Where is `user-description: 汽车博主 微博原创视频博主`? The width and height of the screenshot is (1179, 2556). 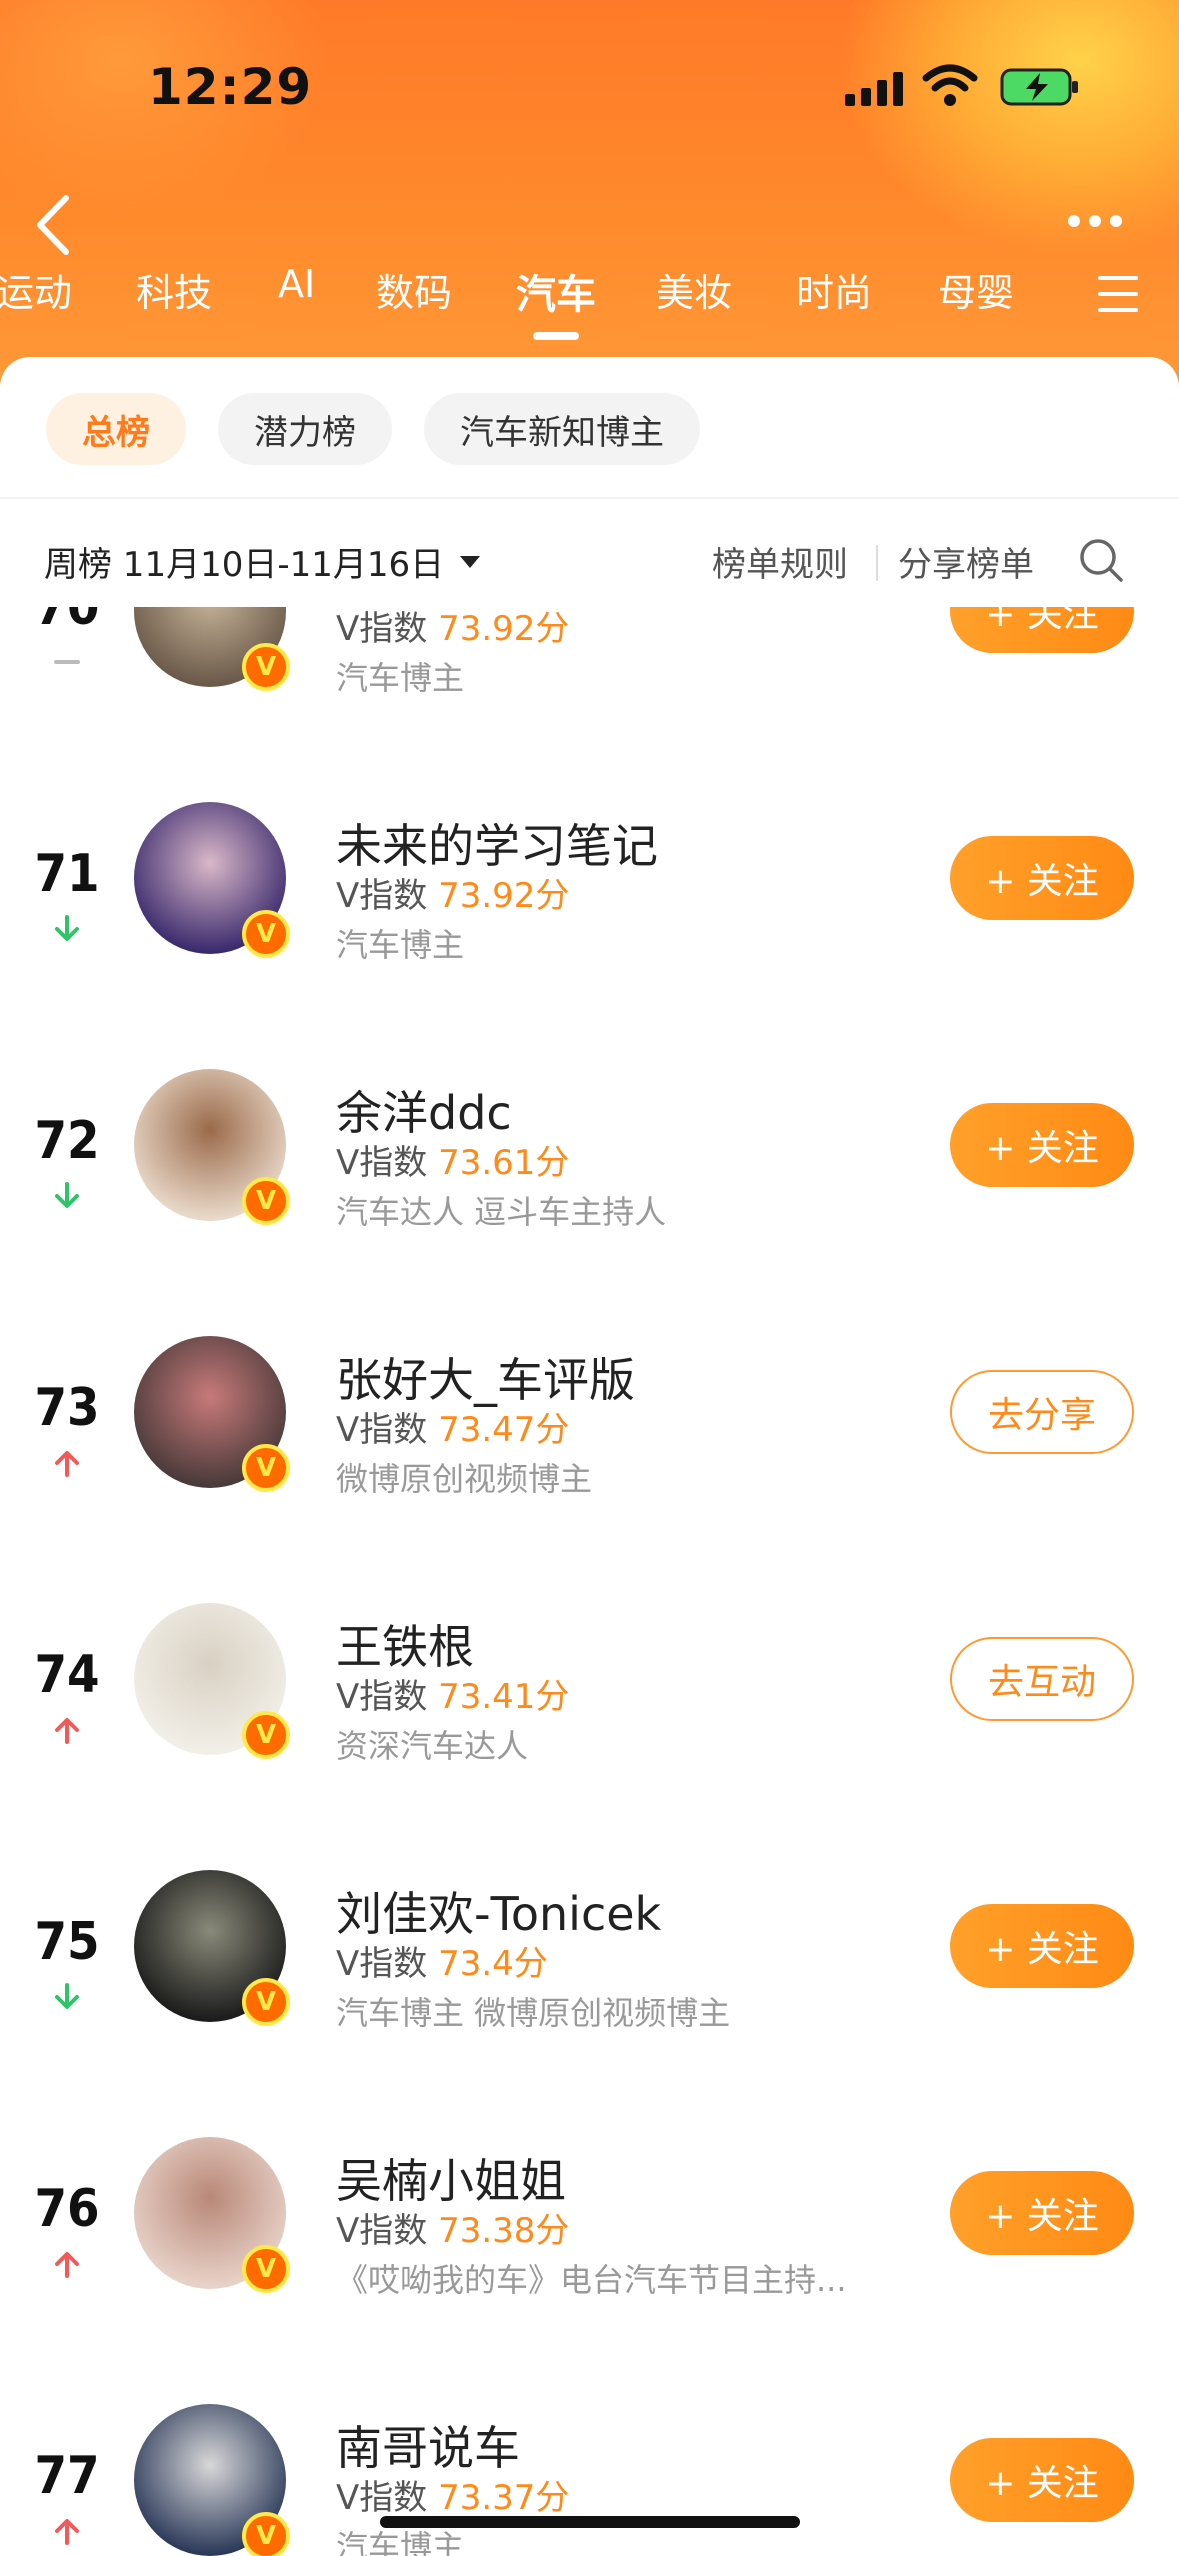 user-description: 汽车博主 微博原创视频博主 is located at coordinates (533, 2013).